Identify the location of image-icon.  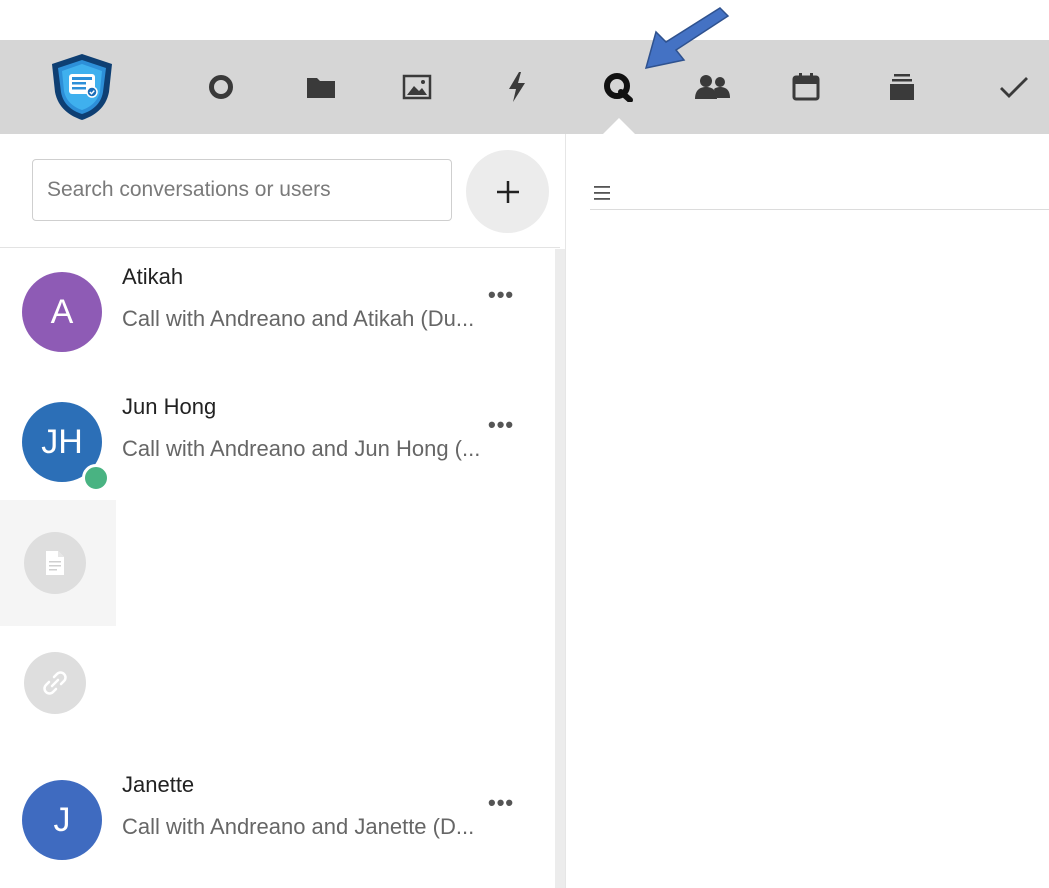
(417, 87).